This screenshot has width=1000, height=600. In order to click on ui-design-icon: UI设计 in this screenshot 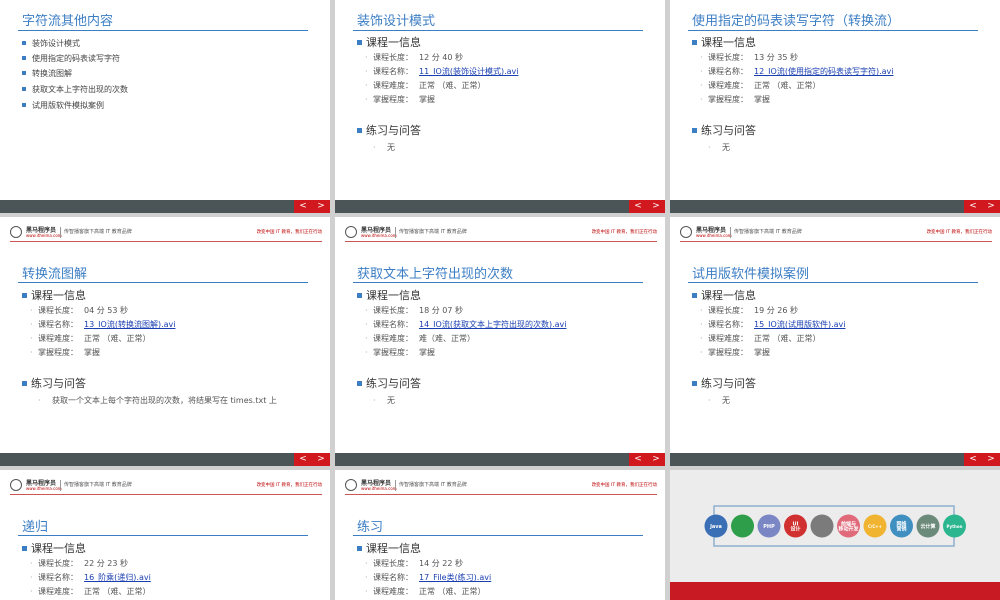, I will do `click(795, 526)`.